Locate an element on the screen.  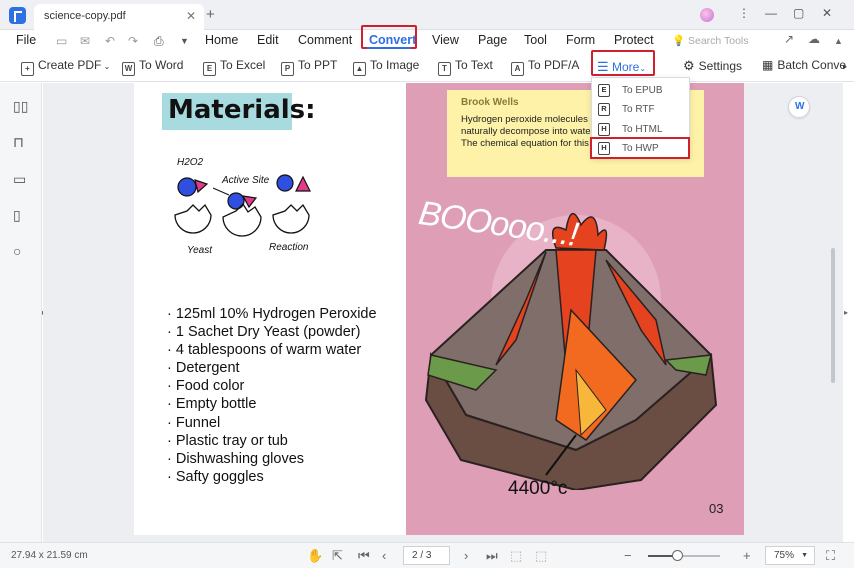
to-pdfa-button: A To PDF/A is located at coordinates (545, 67).